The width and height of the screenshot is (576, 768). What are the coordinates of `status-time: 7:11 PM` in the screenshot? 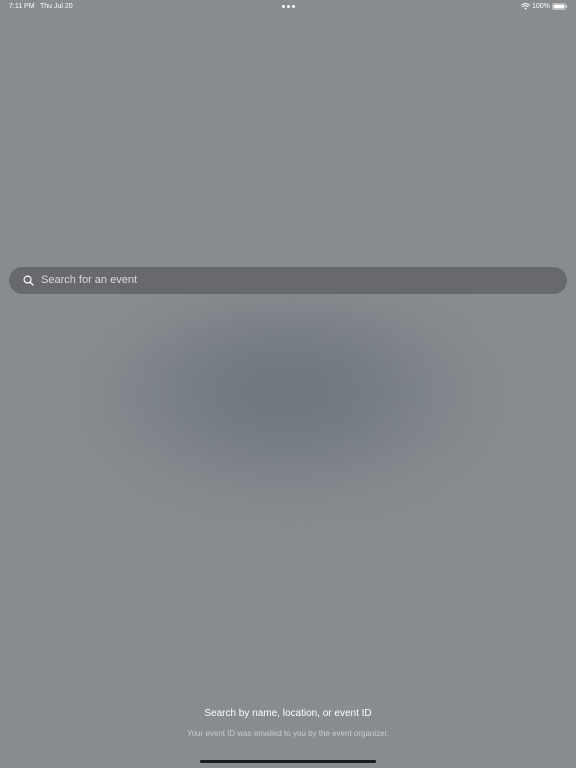 It's located at (22, 6).